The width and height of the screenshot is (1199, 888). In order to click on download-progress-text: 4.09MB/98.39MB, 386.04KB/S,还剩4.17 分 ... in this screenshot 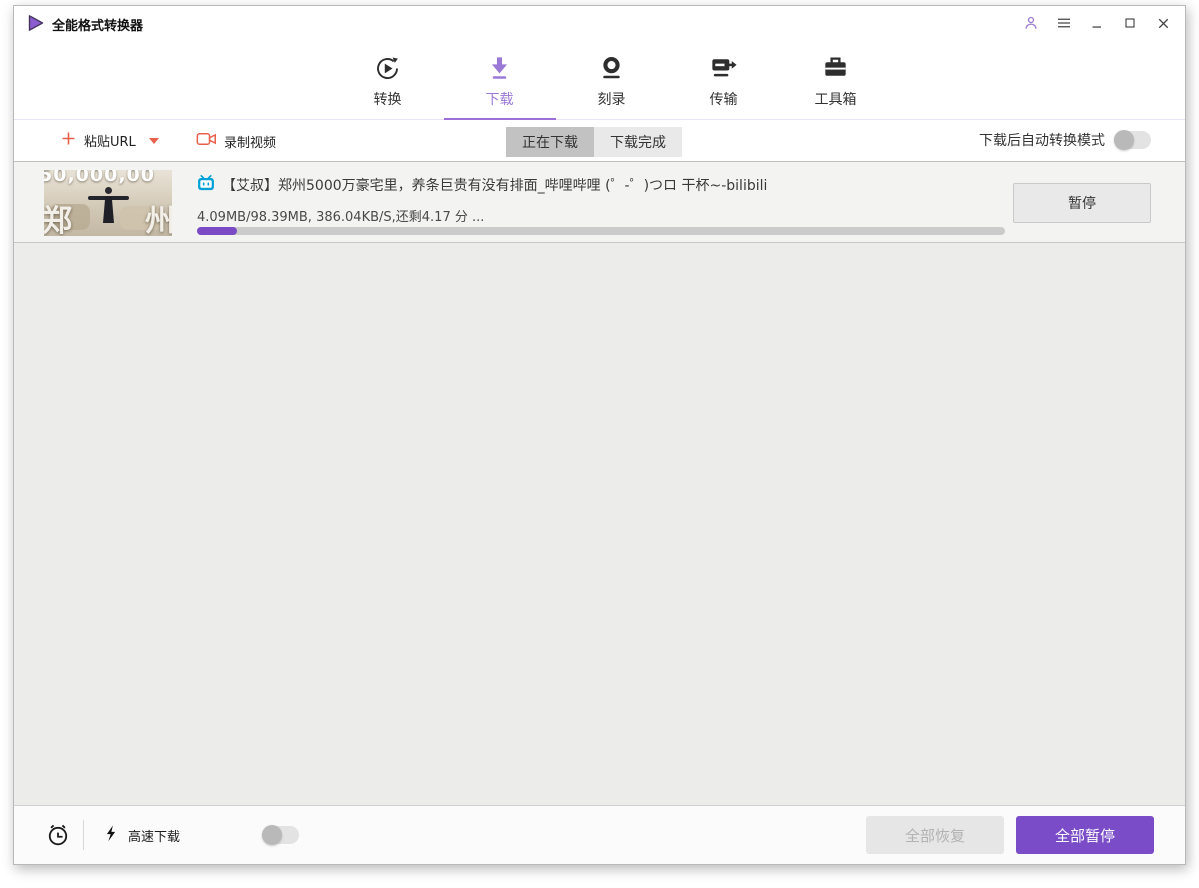, I will do `click(341, 217)`.